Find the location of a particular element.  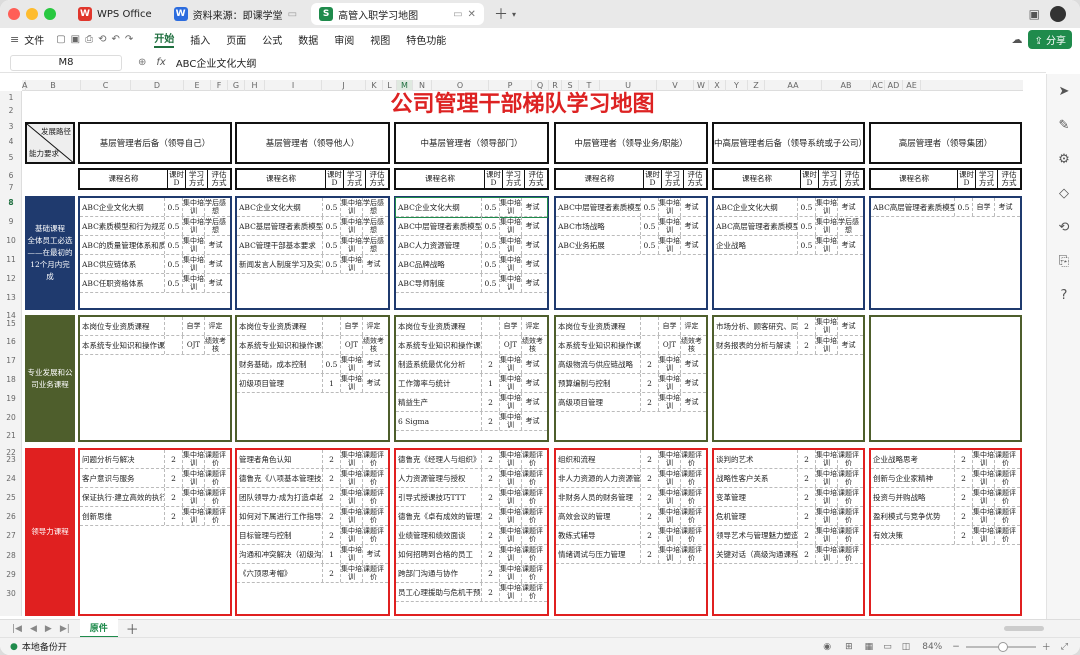

tab-formula: 公式 is located at coordinates (272, 39).